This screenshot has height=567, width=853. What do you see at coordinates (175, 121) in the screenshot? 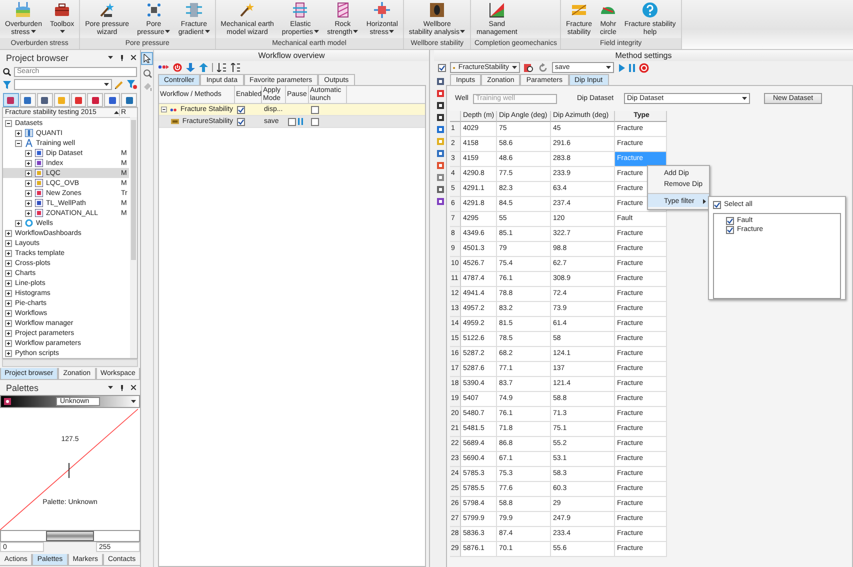
I see `method-icon` at bounding box center [175, 121].